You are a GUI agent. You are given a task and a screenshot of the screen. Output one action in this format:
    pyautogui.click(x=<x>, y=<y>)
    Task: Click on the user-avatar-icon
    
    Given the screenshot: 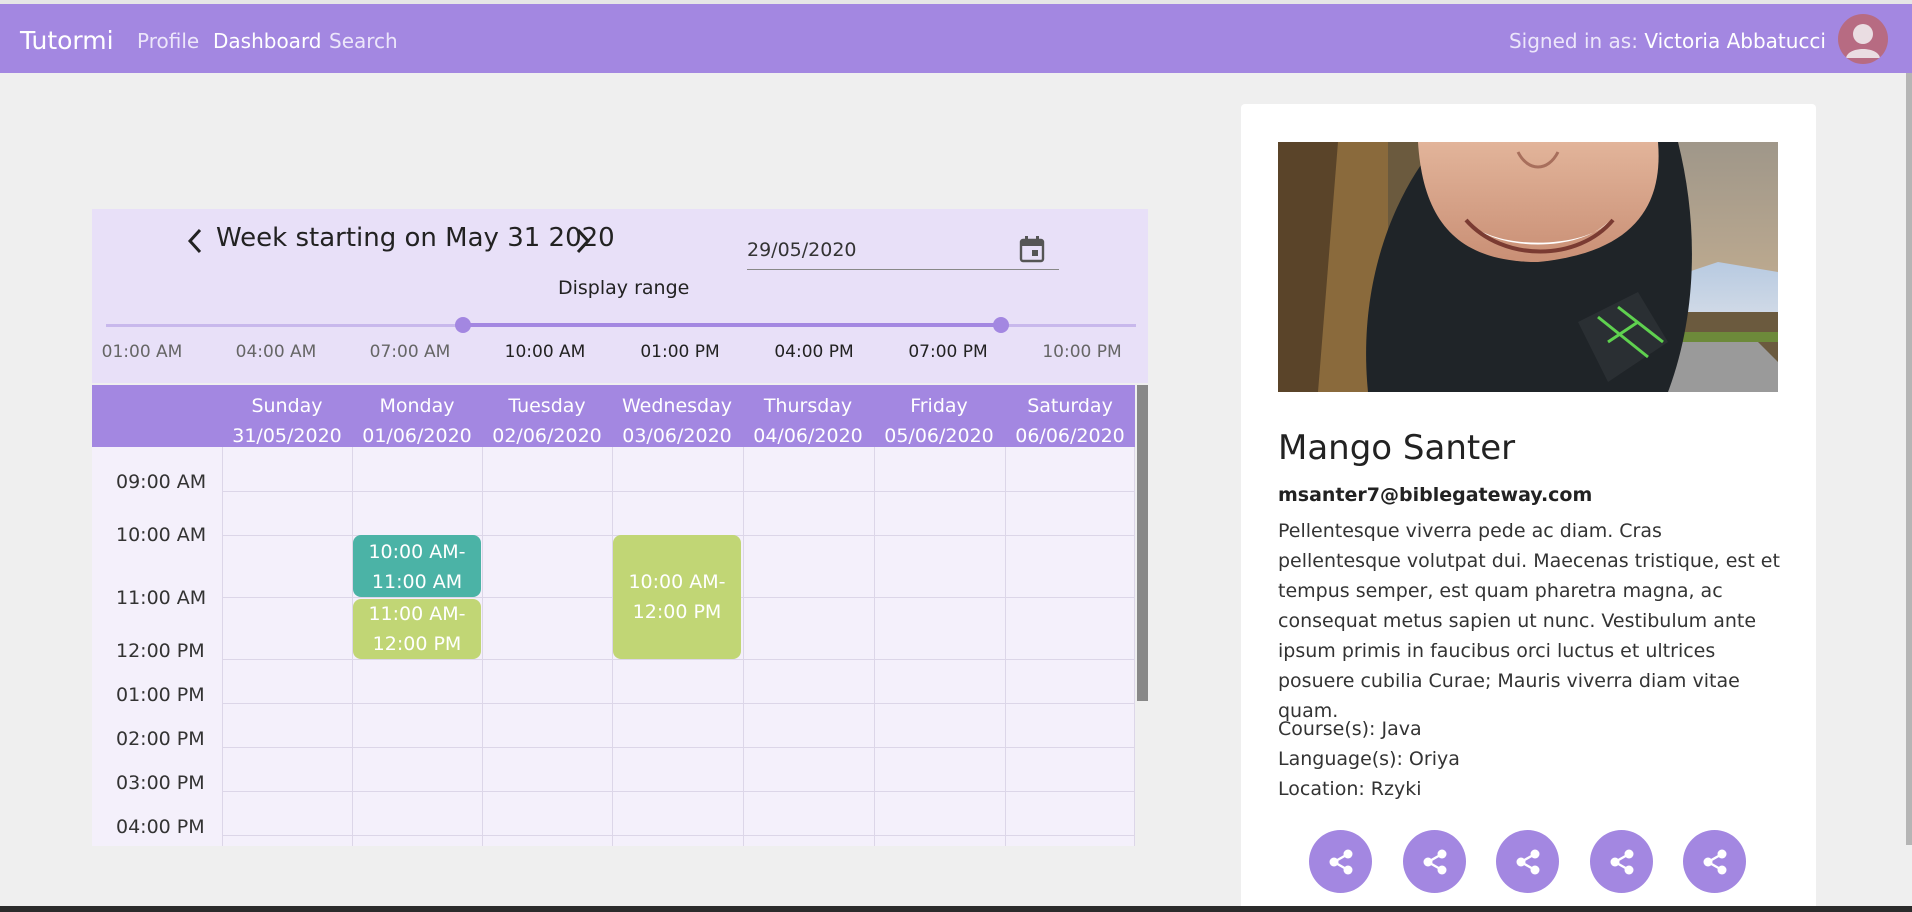 What is the action you would take?
    pyautogui.click(x=1863, y=41)
    